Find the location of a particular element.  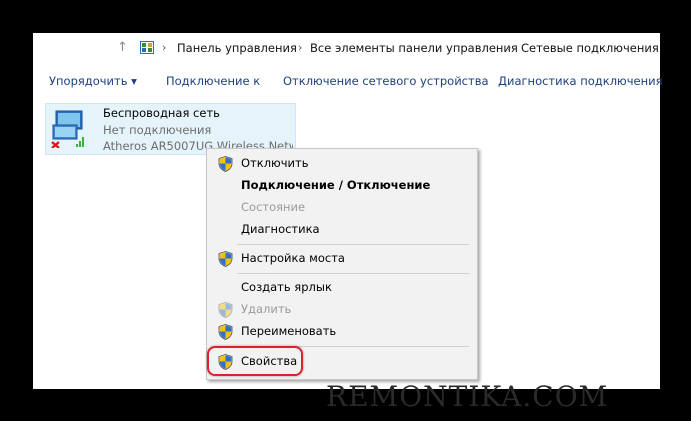

menu-item-delete: Удалить is located at coordinates (342, 310).